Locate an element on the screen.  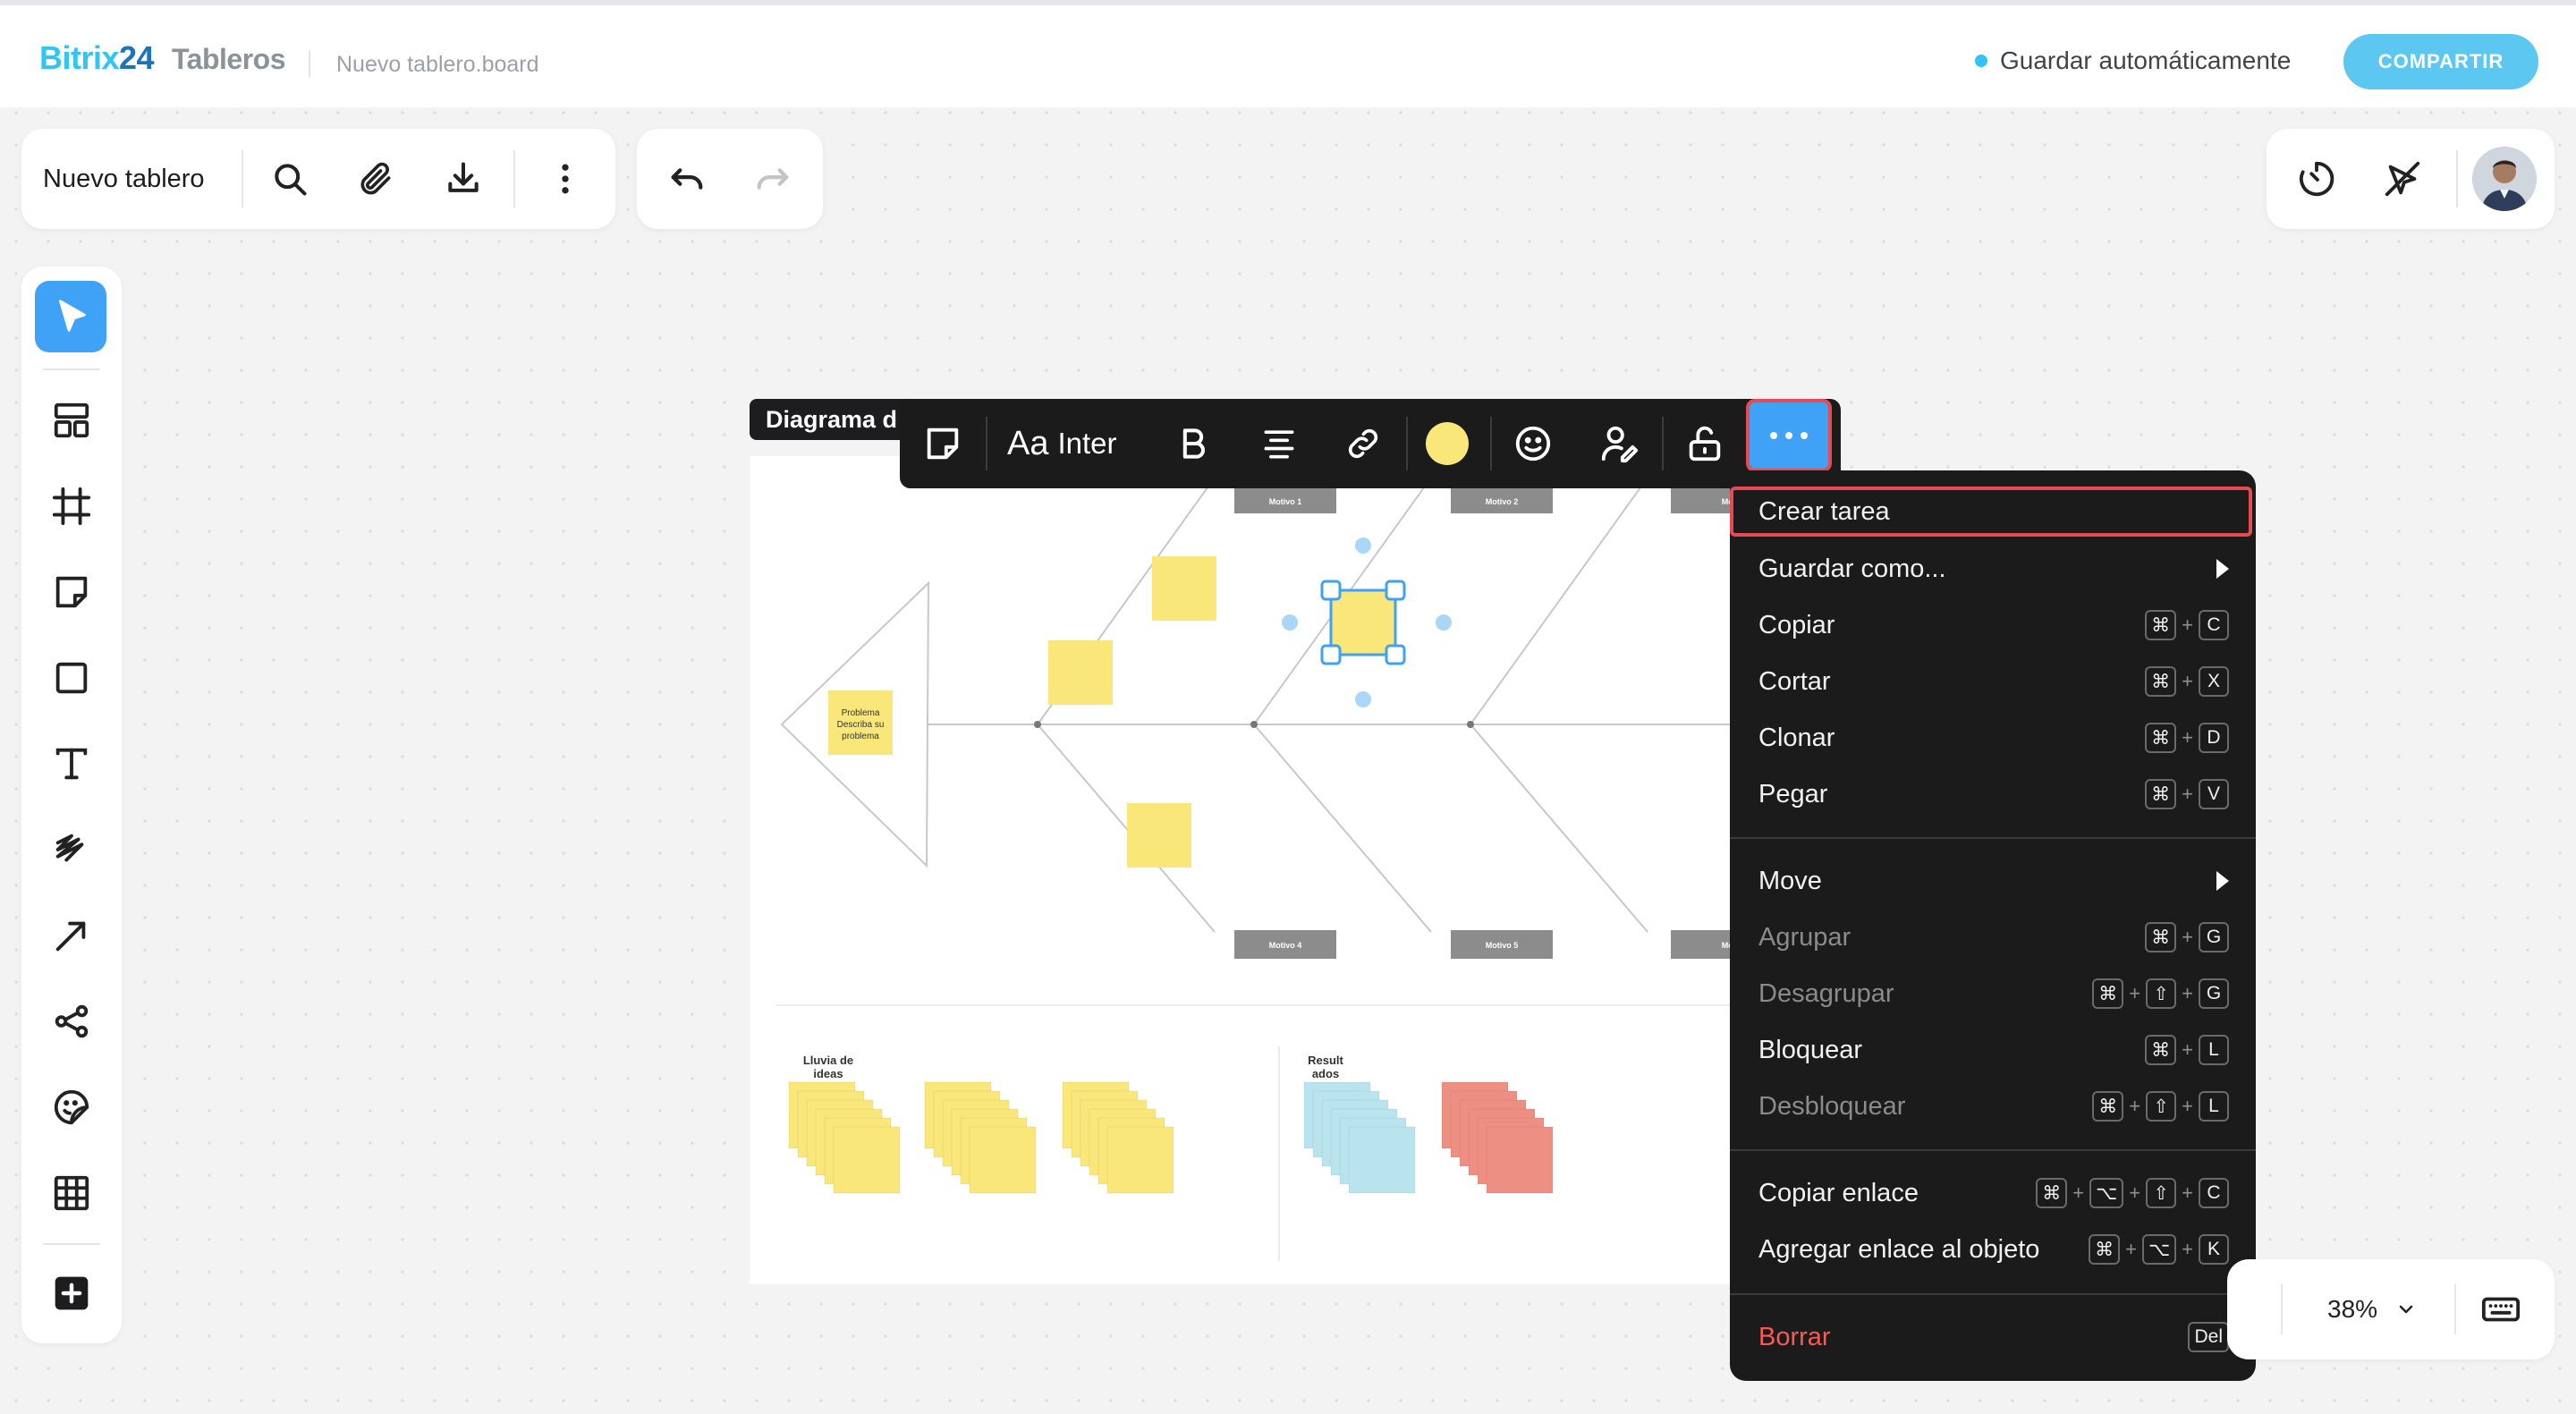
avatar is located at coordinates (2504, 179).